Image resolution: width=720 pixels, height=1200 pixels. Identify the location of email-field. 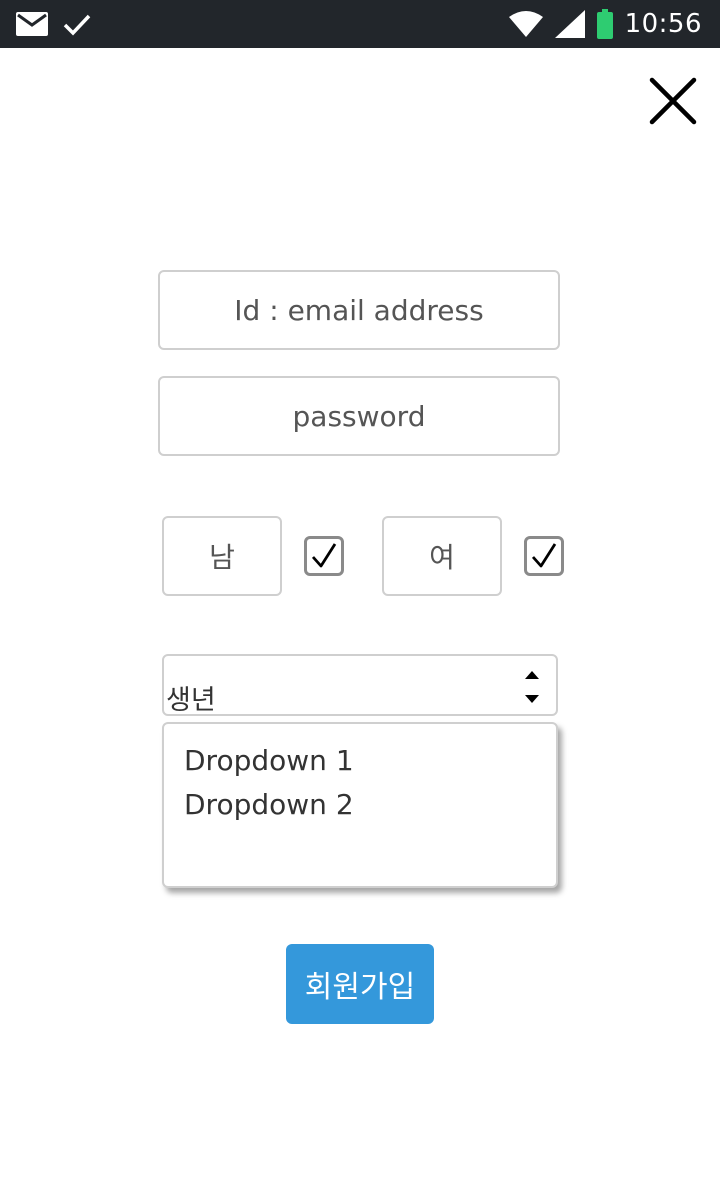
(359, 310).